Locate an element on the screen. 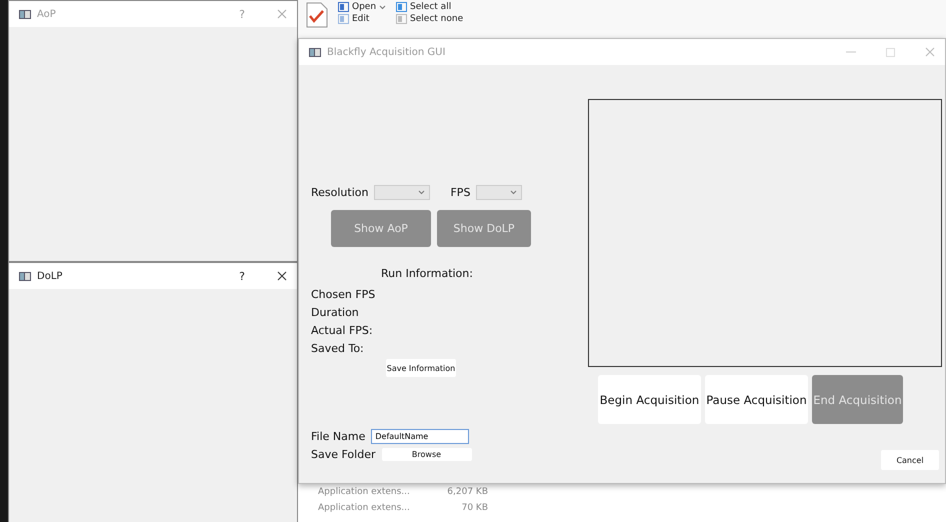  acquisition-button: Begin Acquisition is located at coordinates (649, 399).